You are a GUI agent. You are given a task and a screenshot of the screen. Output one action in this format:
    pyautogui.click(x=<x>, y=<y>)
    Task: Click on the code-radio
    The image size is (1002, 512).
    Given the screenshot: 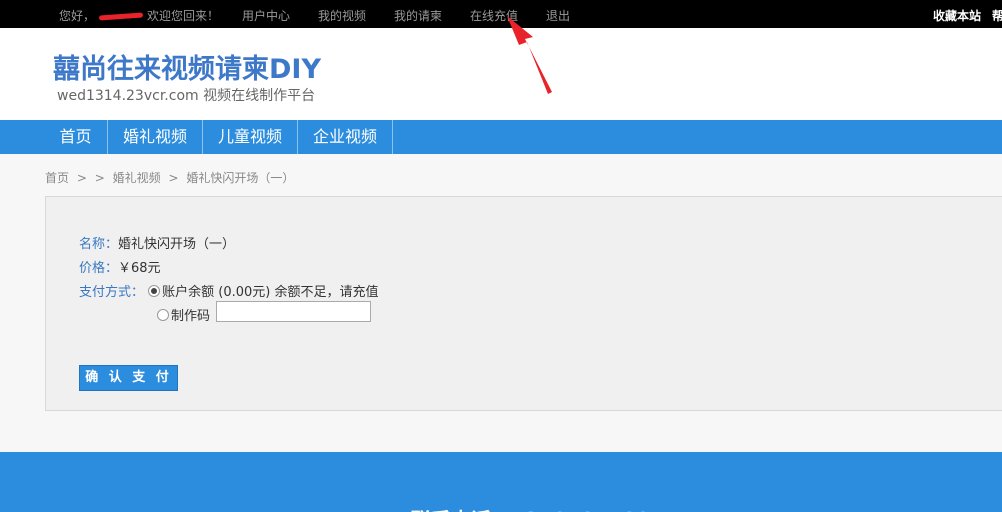 What is the action you would take?
    pyautogui.click(x=163, y=315)
    